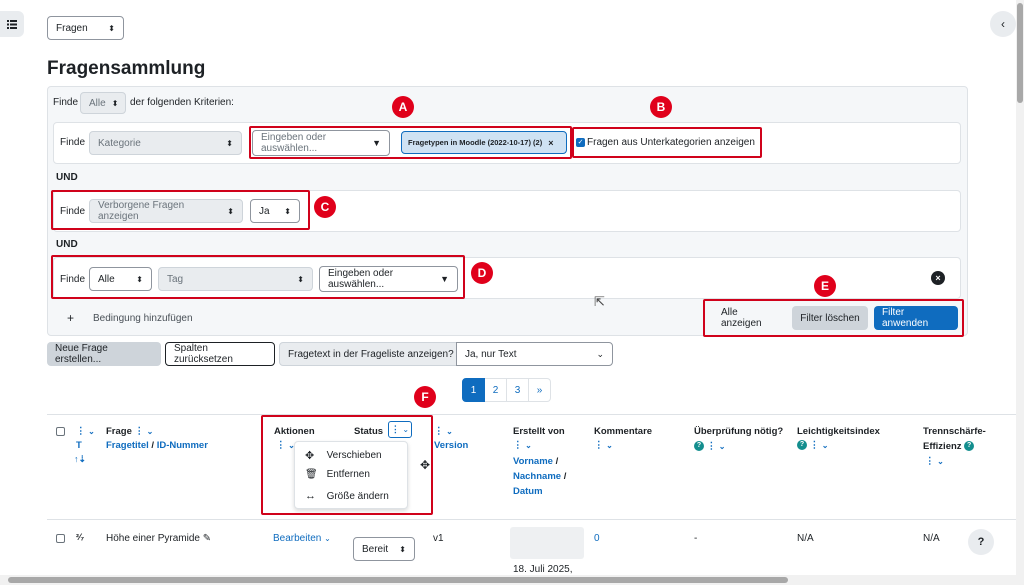 This screenshot has width=1024, height=585. I want to click on chevron-left-icon: ‹, so click(1003, 24).